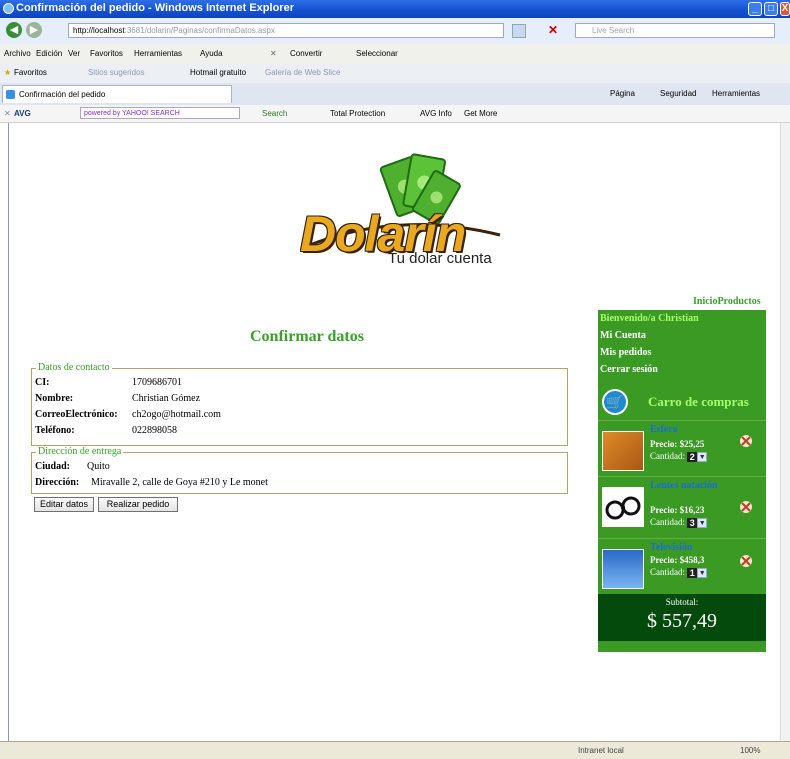 This screenshot has width=790, height=759. I want to click on nombre-label: Nombre:, so click(54, 398).